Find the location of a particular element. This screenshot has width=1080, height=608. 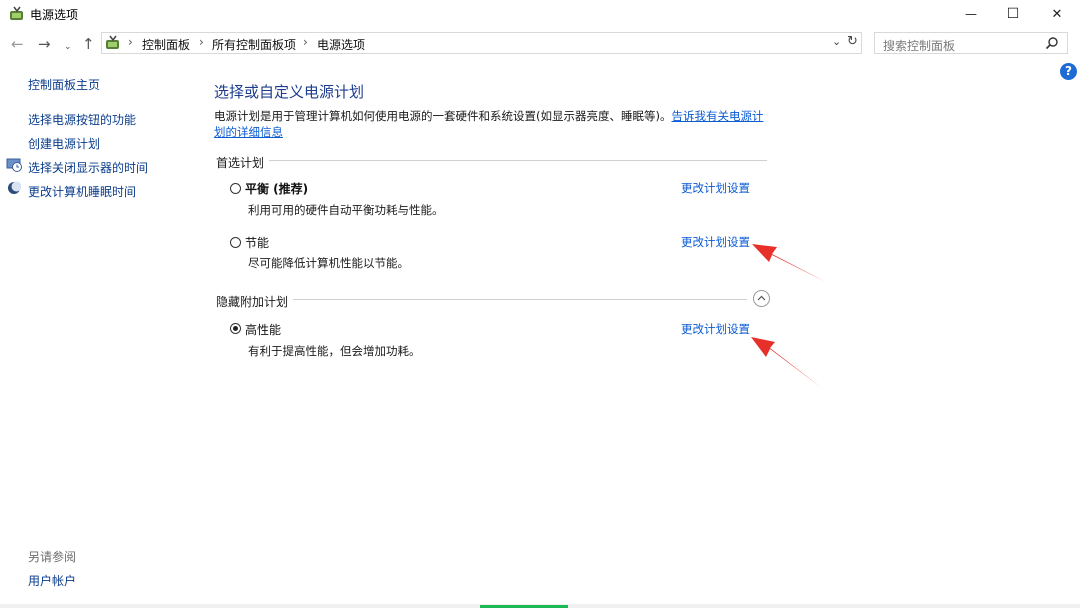

up-button: ↑ is located at coordinates (88, 44).